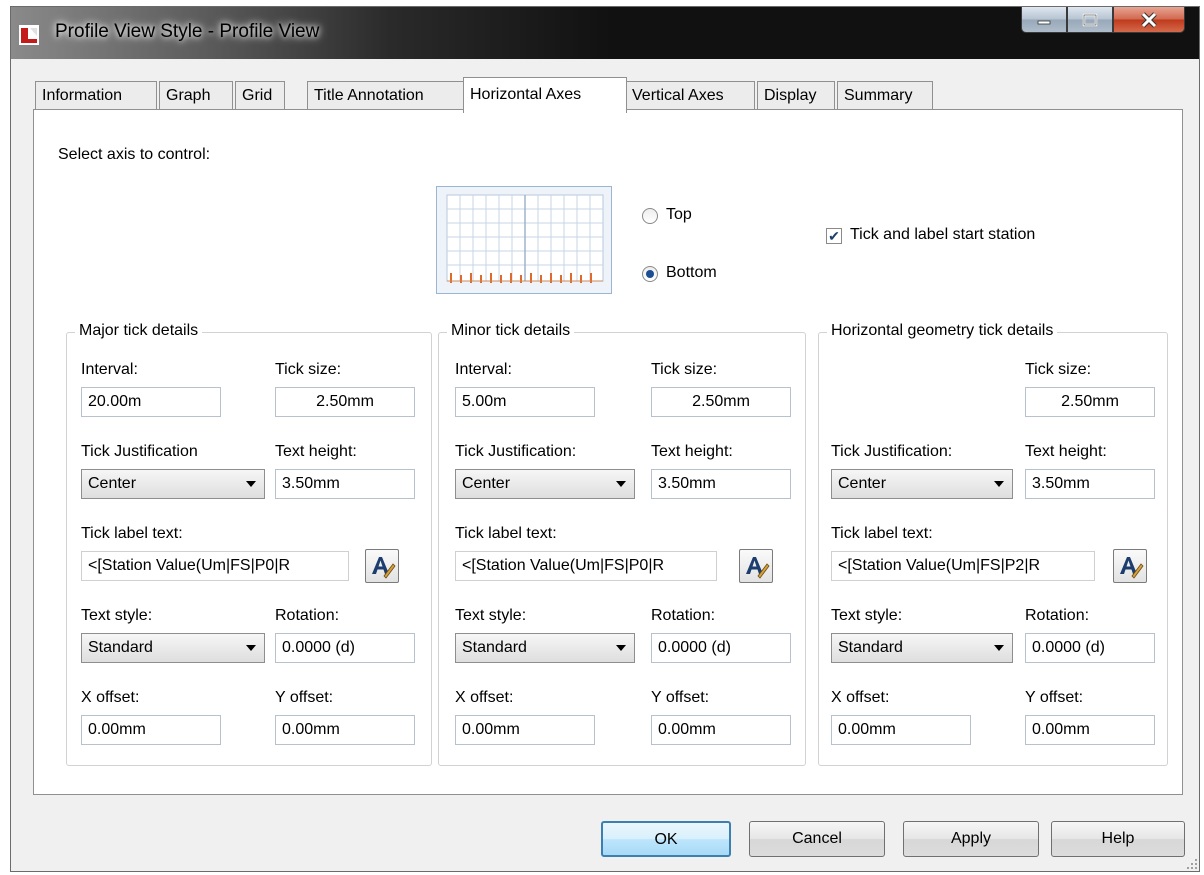  Describe the element at coordinates (1090, 402) in the screenshot. I see `geometry-tick-size-input: 2.50mm` at that location.